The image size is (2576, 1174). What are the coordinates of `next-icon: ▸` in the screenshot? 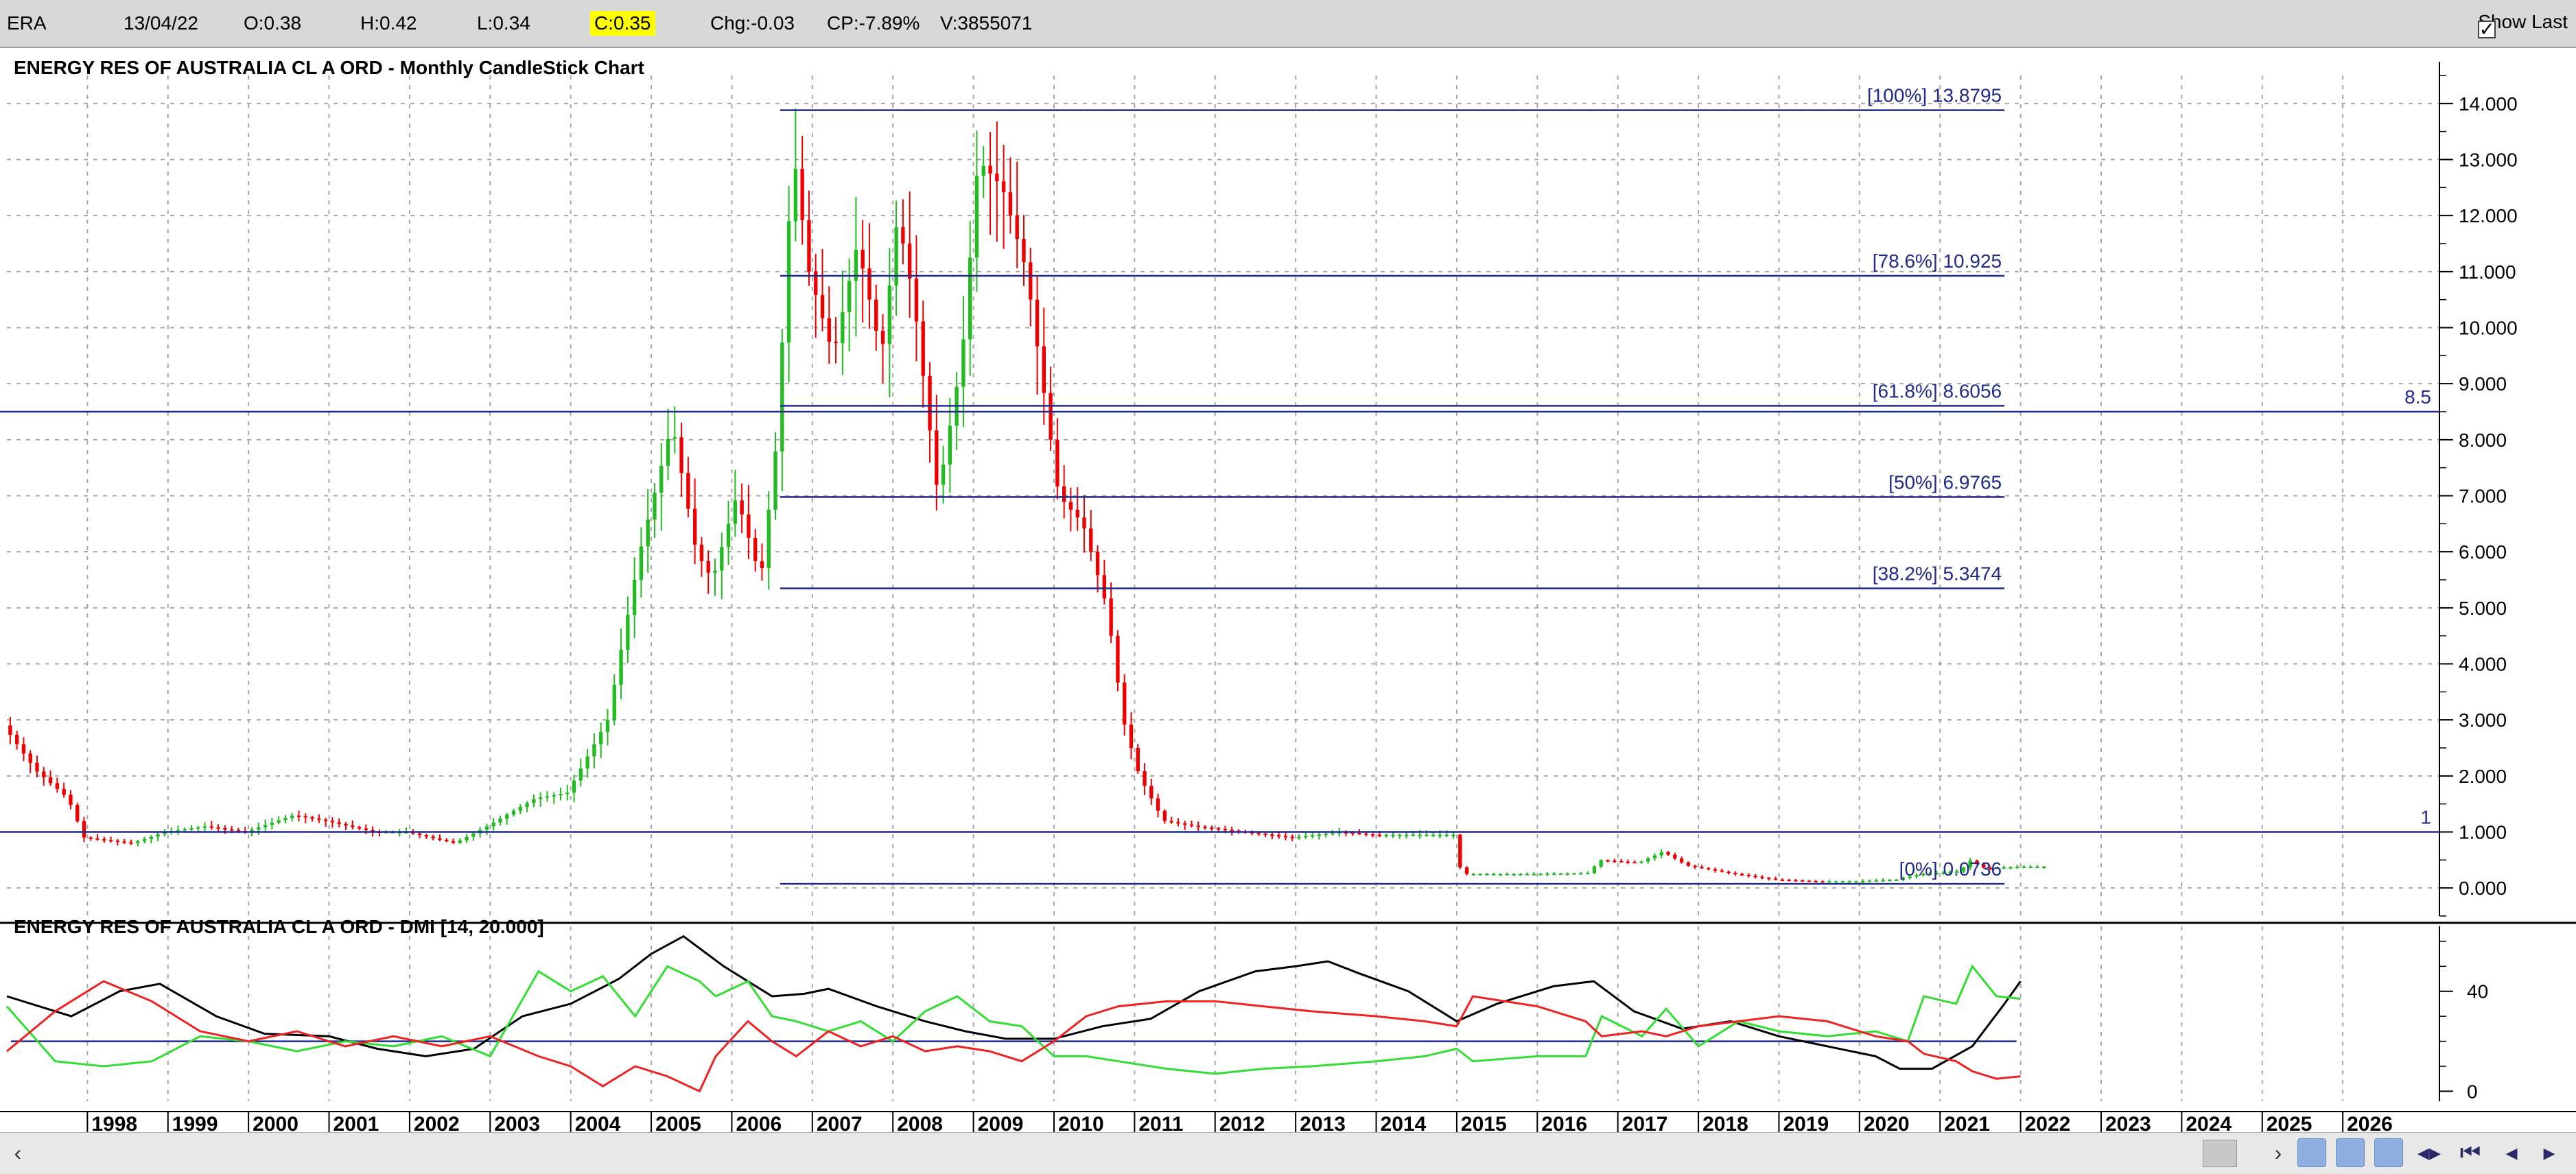 It's located at (2549, 1153).